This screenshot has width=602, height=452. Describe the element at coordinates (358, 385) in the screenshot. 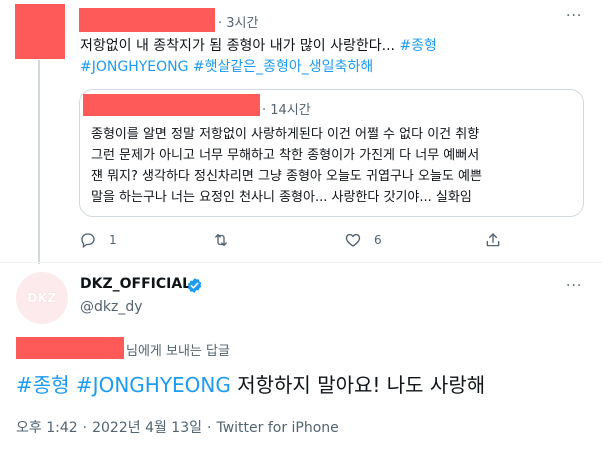

I see `main-text: 저항하지 말아요! 나도 사랑해` at that location.